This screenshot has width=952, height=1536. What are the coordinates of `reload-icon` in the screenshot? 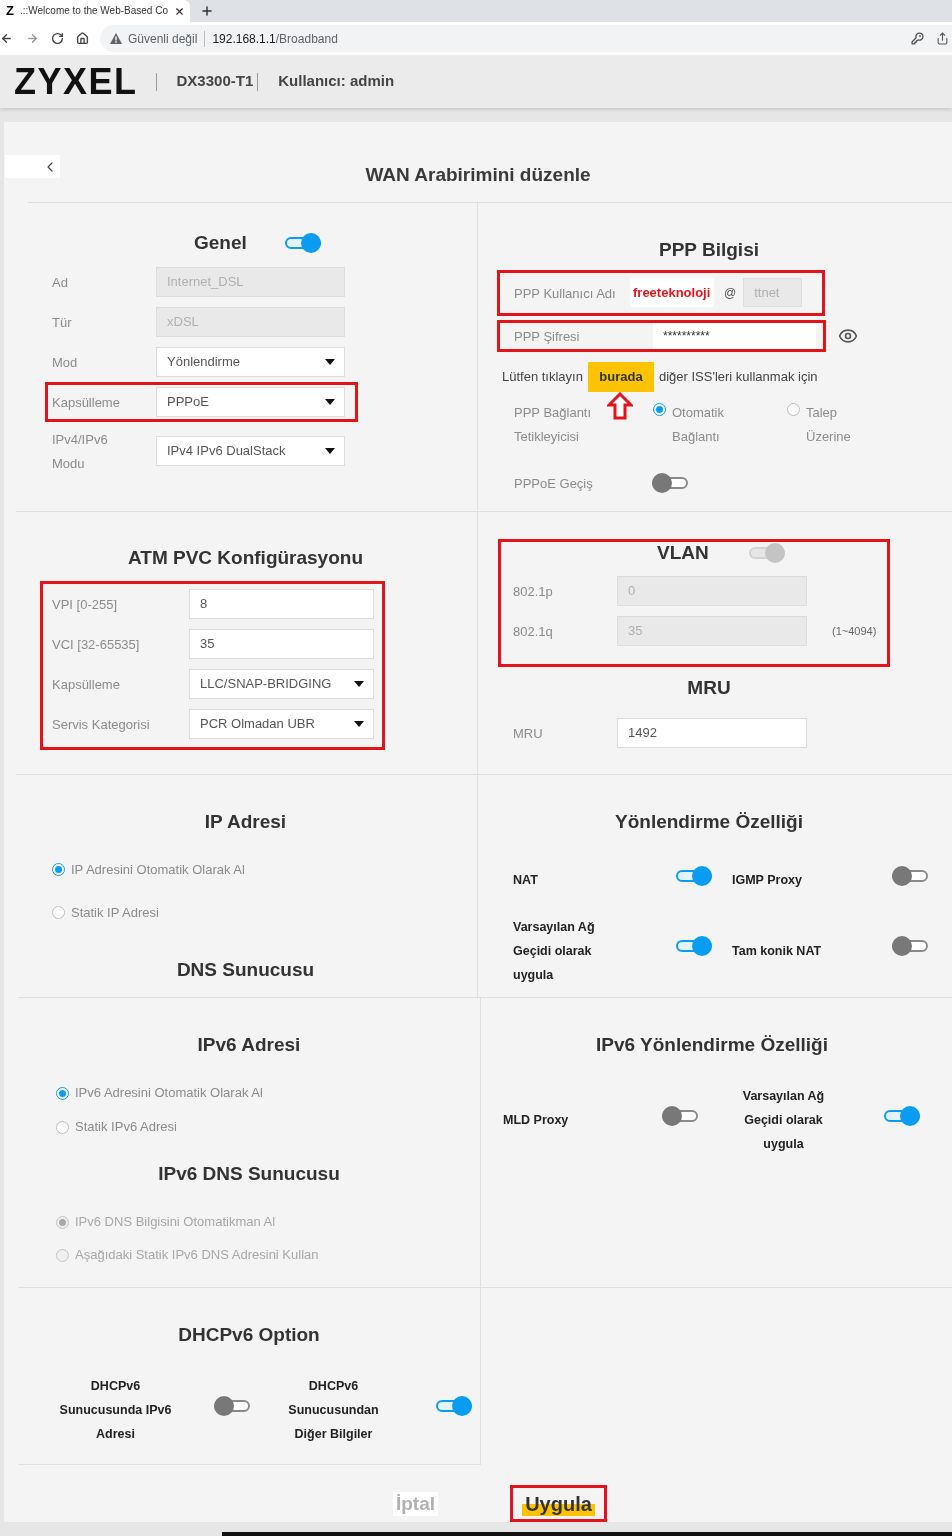 It's located at (57, 38).